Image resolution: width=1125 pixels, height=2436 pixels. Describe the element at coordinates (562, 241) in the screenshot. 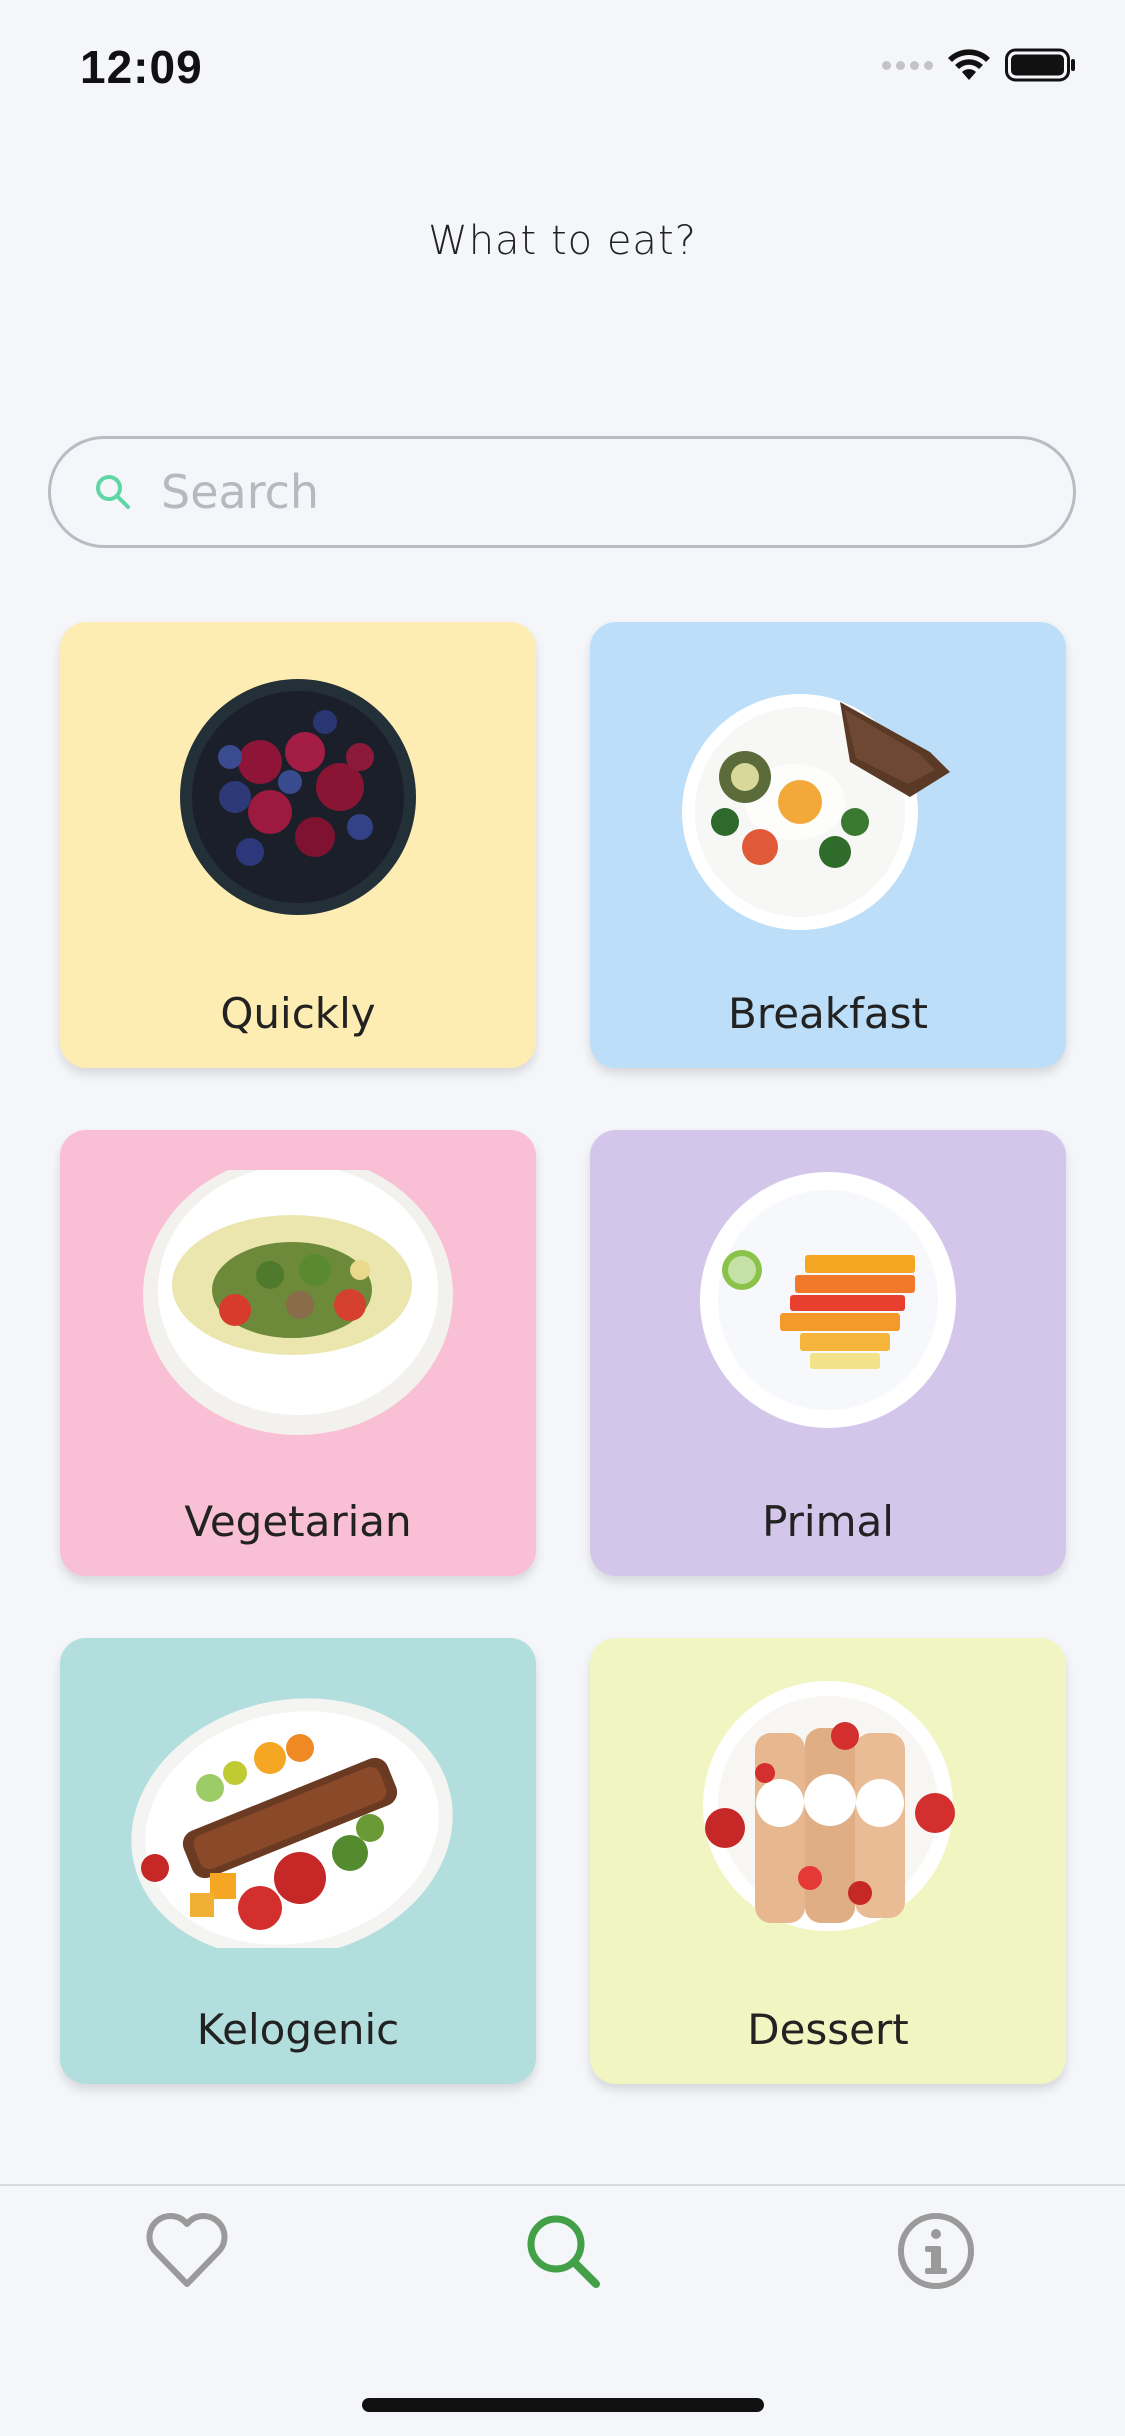

I see `page-title: What to eat?` at that location.